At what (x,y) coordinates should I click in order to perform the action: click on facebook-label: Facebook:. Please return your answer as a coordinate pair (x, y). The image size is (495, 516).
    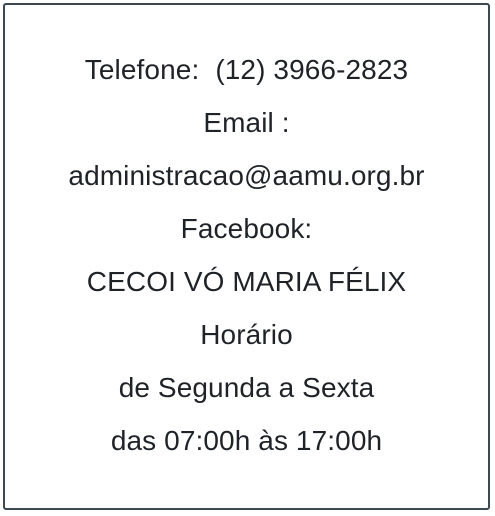
    Looking at the image, I should click on (246, 228).